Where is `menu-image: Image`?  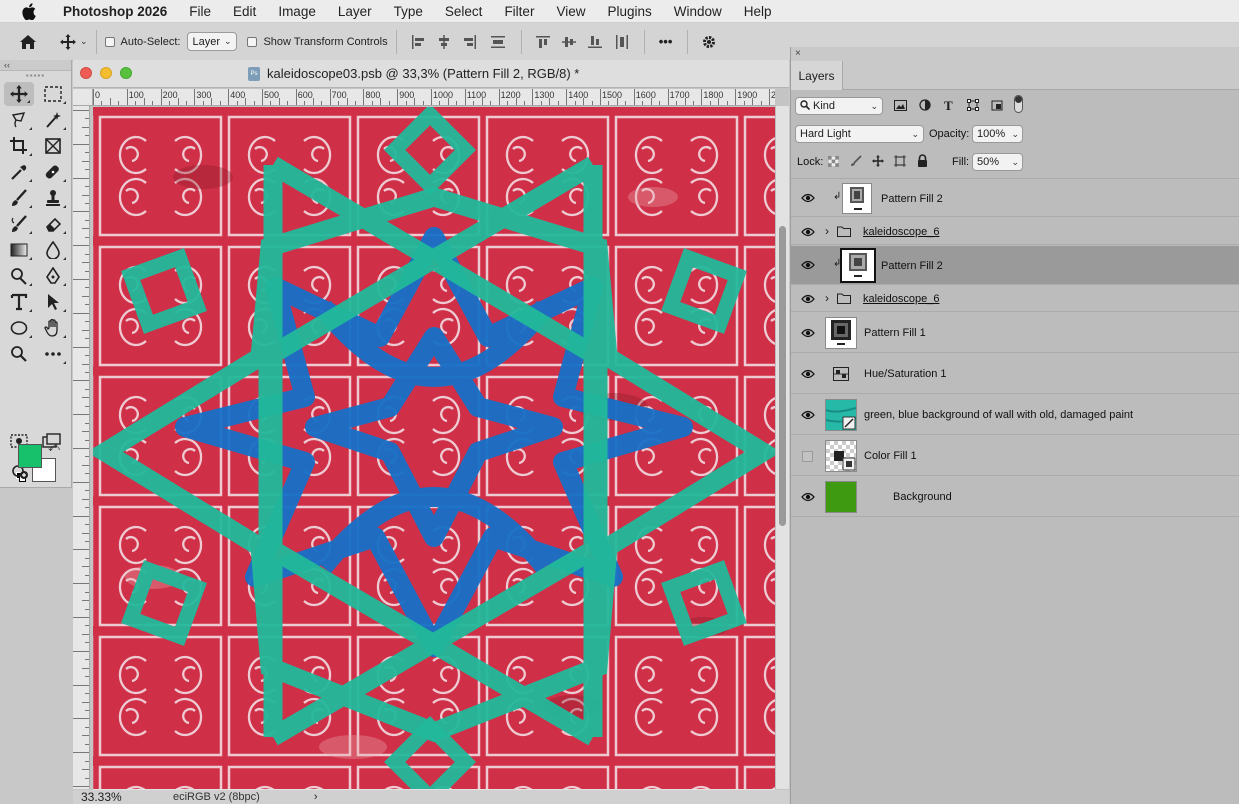 menu-image: Image is located at coordinates (297, 11).